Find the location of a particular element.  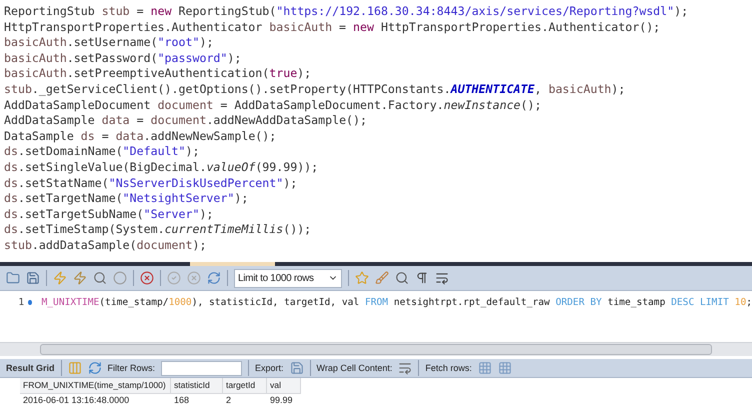

table-cell-text: 99.99 is located at coordinates (281, 400).